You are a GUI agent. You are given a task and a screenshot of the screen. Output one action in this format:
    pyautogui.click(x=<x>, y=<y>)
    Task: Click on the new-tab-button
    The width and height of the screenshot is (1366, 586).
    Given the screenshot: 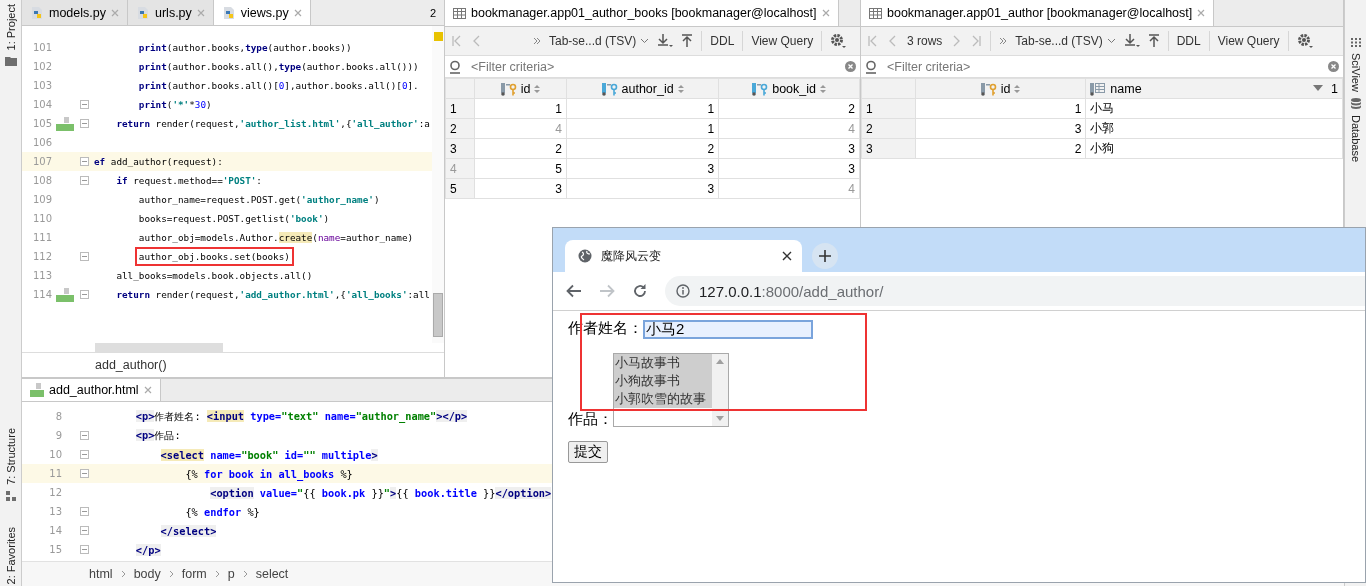 What is the action you would take?
    pyautogui.click(x=825, y=256)
    